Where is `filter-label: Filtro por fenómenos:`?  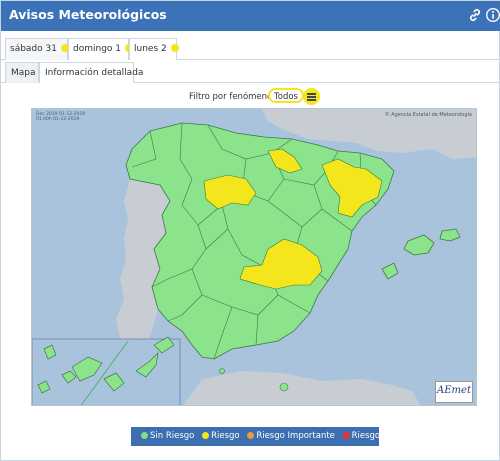
filter-label: Filtro por fenómenos: is located at coordinates (234, 97).